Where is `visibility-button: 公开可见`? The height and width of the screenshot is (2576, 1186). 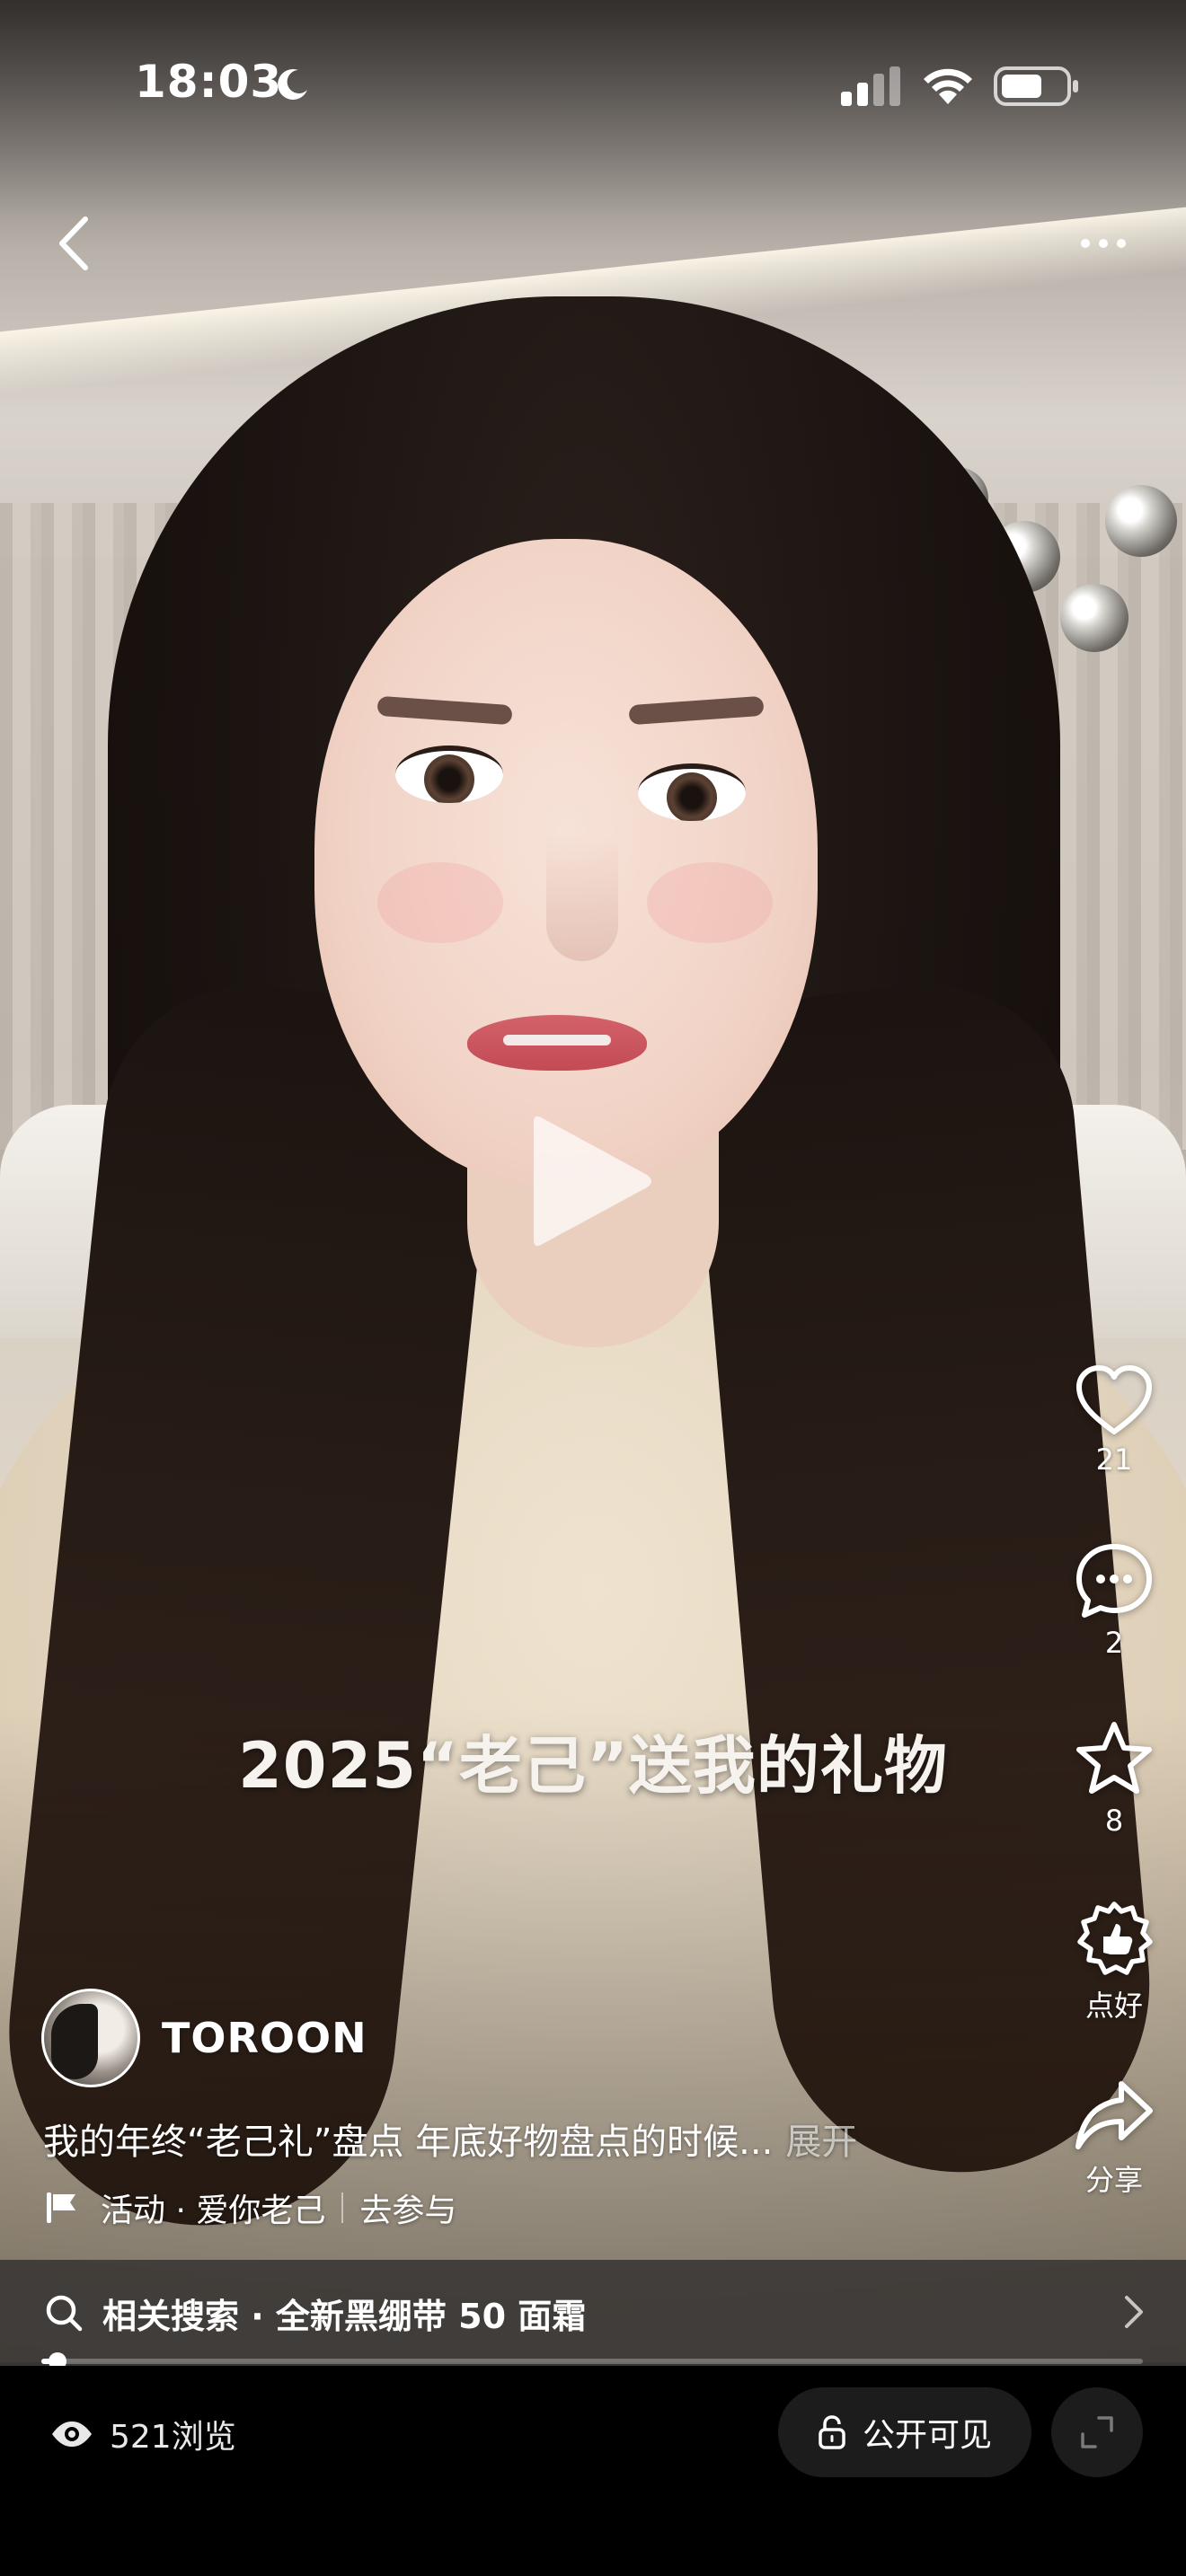 visibility-button: 公开可见 is located at coordinates (904, 2432).